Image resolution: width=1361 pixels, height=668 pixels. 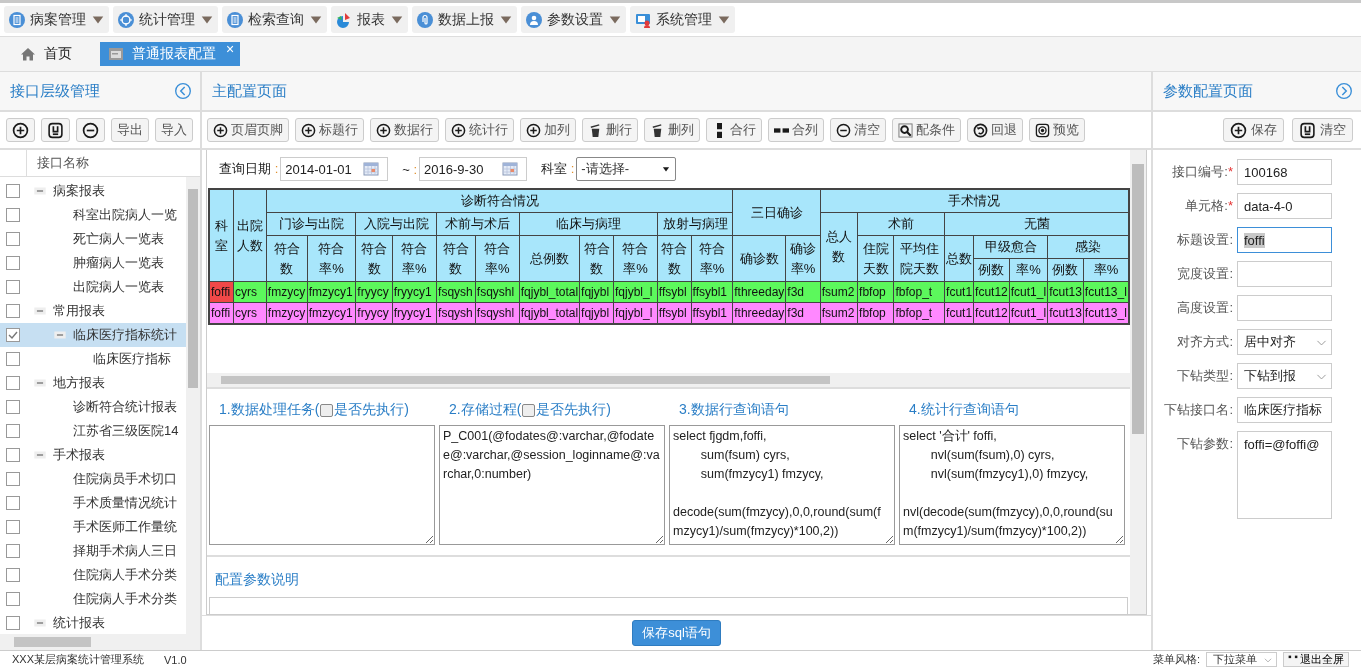 What do you see at coordinates (93, 455) in the screenshot?
I see `tree-item: 手术报表` at bounding box center [93, 455].